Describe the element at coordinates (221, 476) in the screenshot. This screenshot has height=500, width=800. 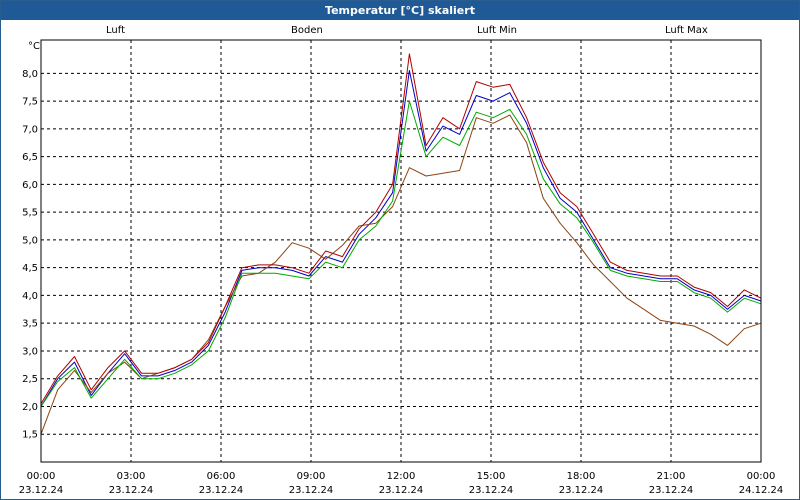
I see `x-tick-time: 06:00` at that location.